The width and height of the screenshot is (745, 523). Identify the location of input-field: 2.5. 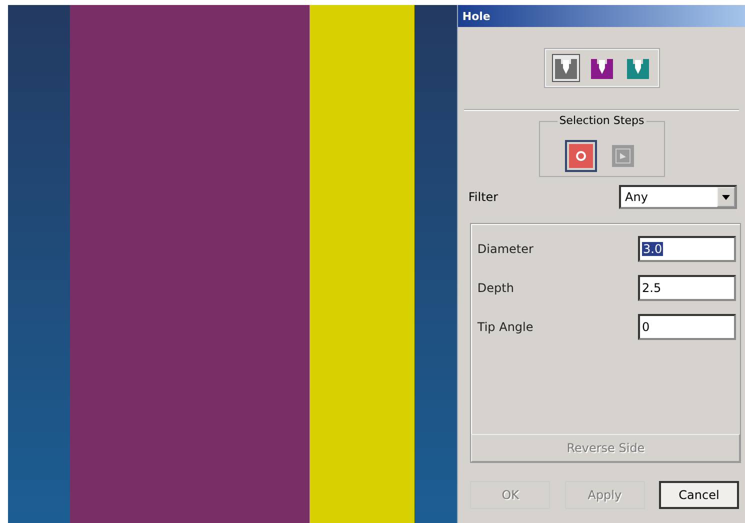
(687, 288).